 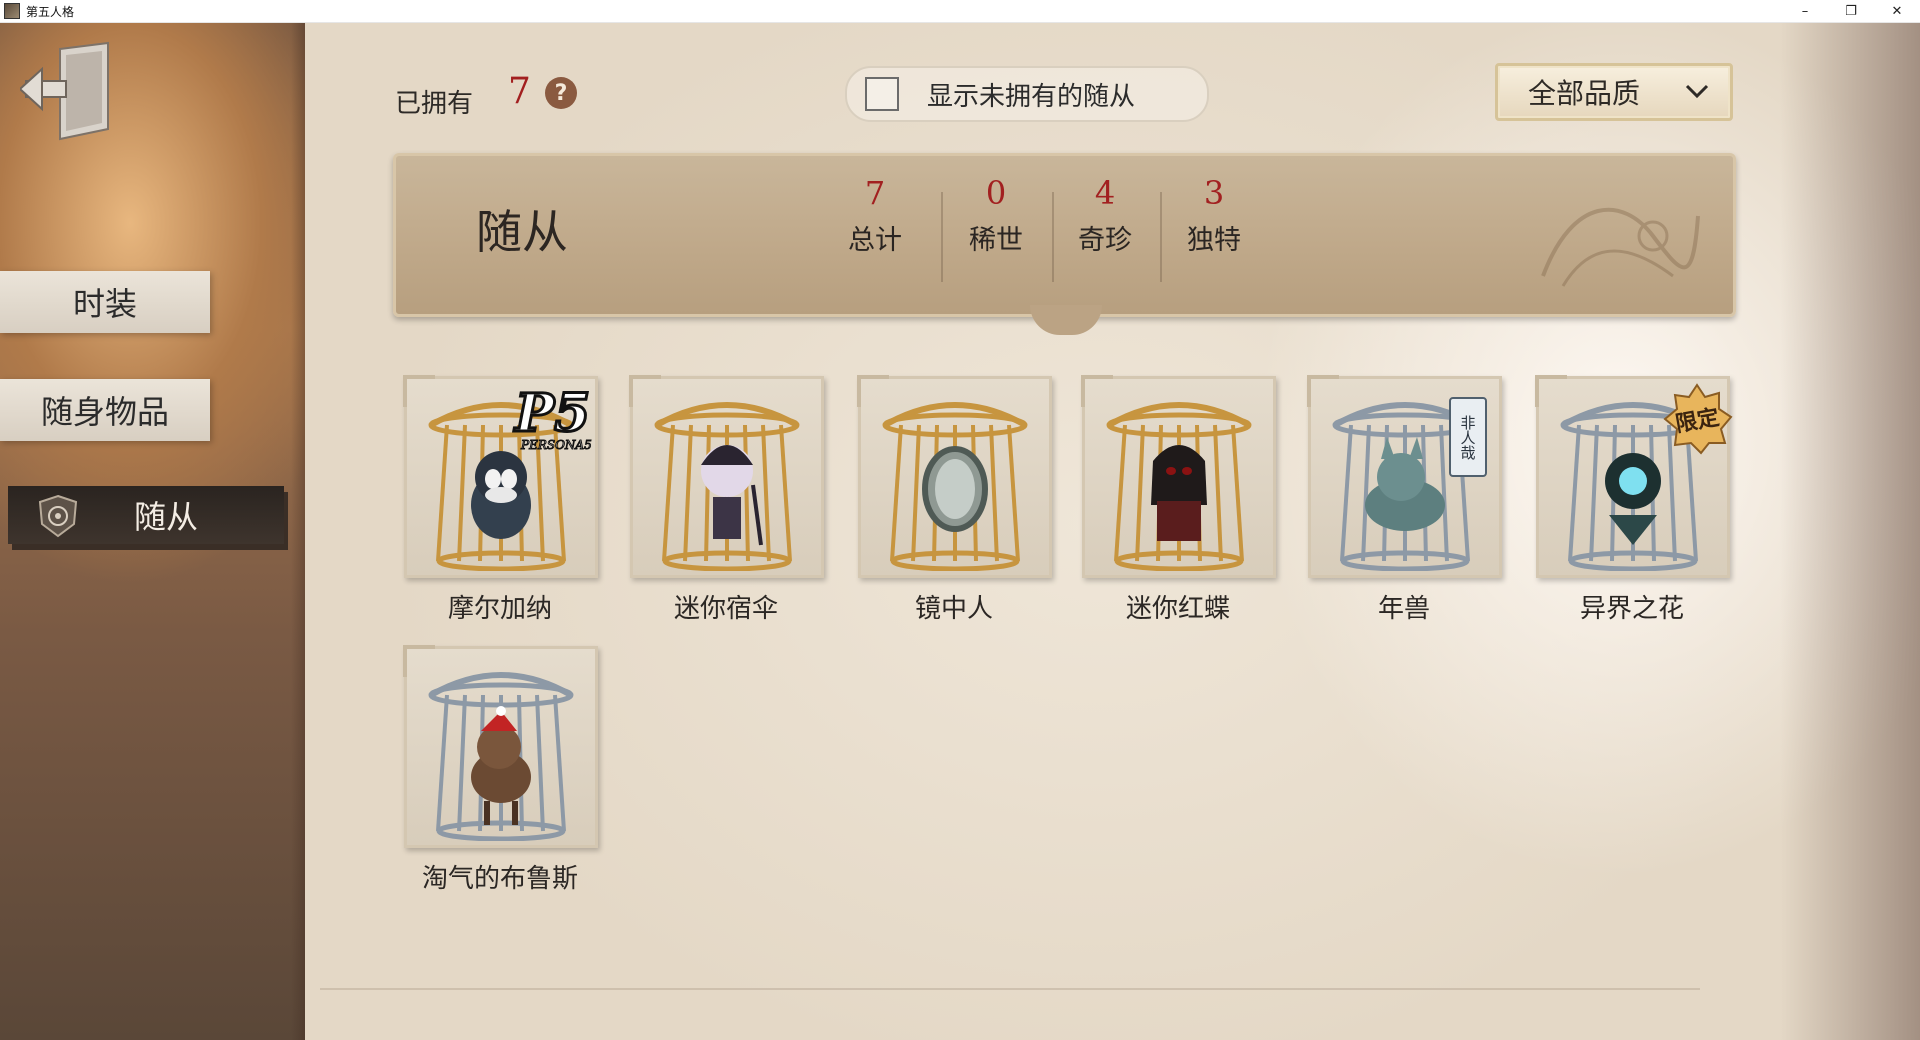 I want to click on exit-button, so click(x=67, y=91).